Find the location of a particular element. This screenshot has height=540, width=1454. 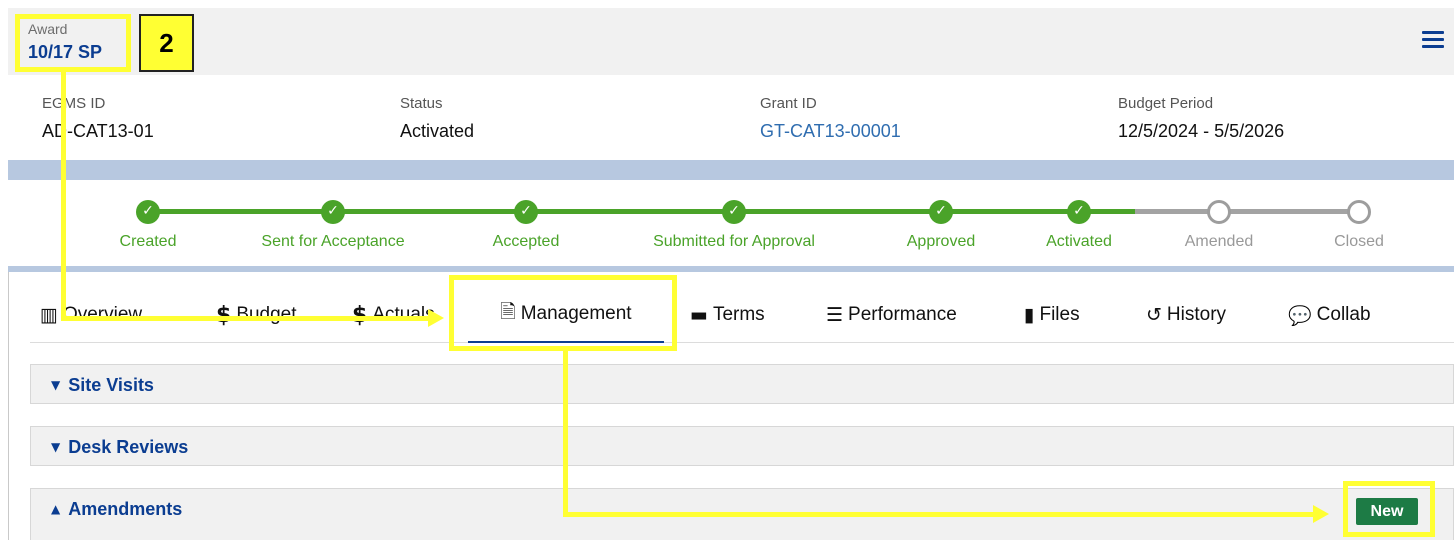

section-desk-reviews: ▼ Desk Reviews is located at coordinates (742, 446).